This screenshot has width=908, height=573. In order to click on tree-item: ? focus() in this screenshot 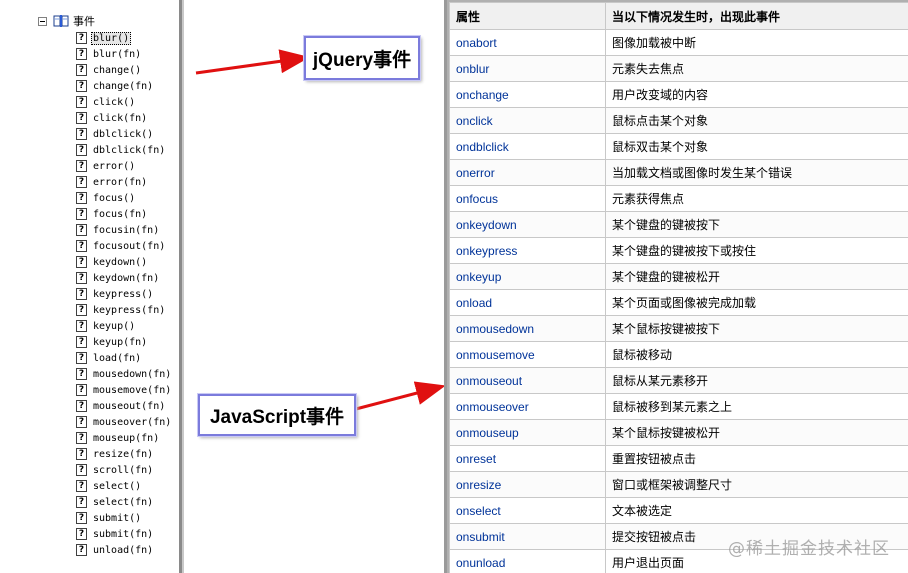, I will do `click(124, 198)`.